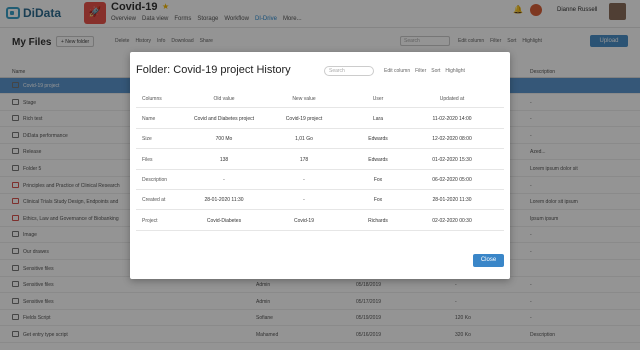  Describe the element at coordinates (452, 119) in the screenshot. I see `history-cell: 11-02-2020 14:00` at that location.